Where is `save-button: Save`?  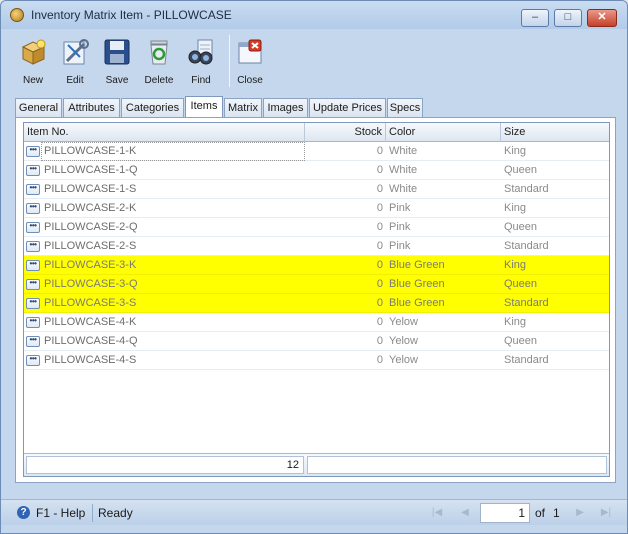 save-button: Save is located at coordinates (117, 61).